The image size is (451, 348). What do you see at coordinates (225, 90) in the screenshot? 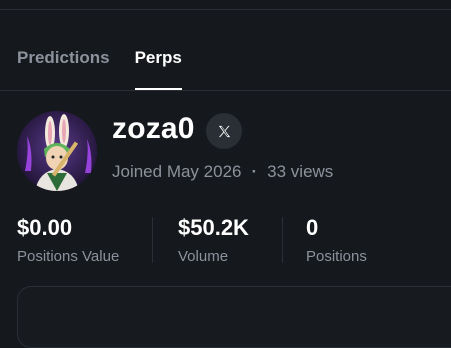
I see `tabs-divider` at bounding box center [225, 90].